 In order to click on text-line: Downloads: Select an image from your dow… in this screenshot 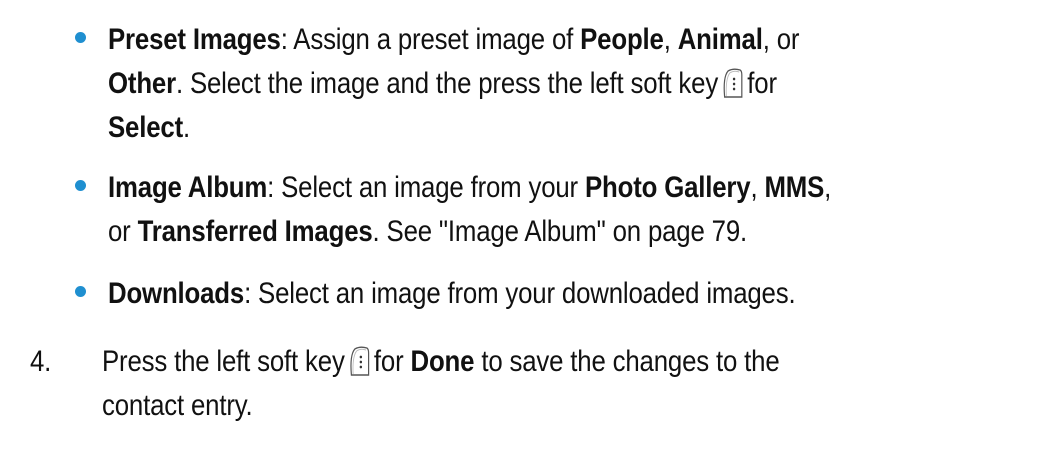, I will do `click(452, 294)`.